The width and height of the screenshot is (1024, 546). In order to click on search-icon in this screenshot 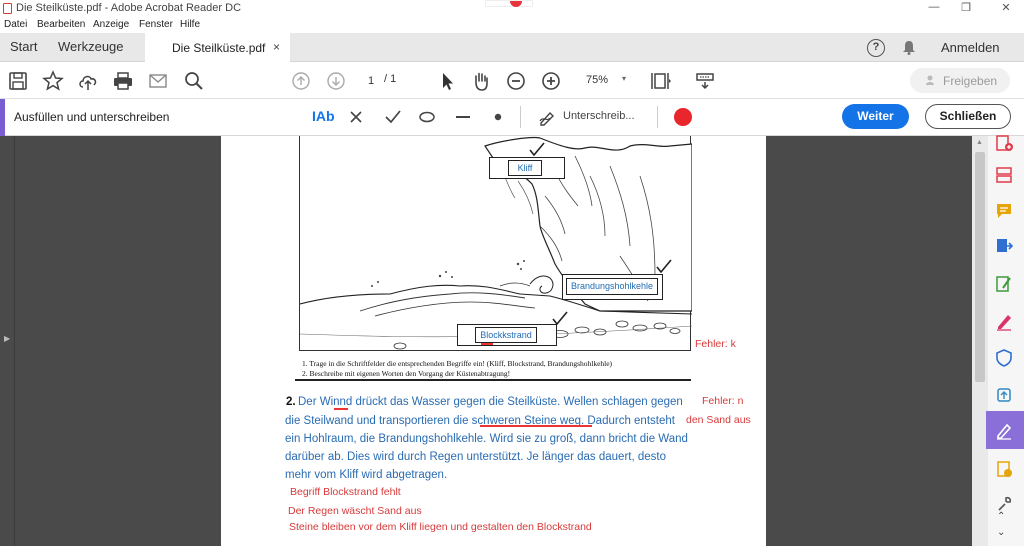, I will do `click(194, 81)`.